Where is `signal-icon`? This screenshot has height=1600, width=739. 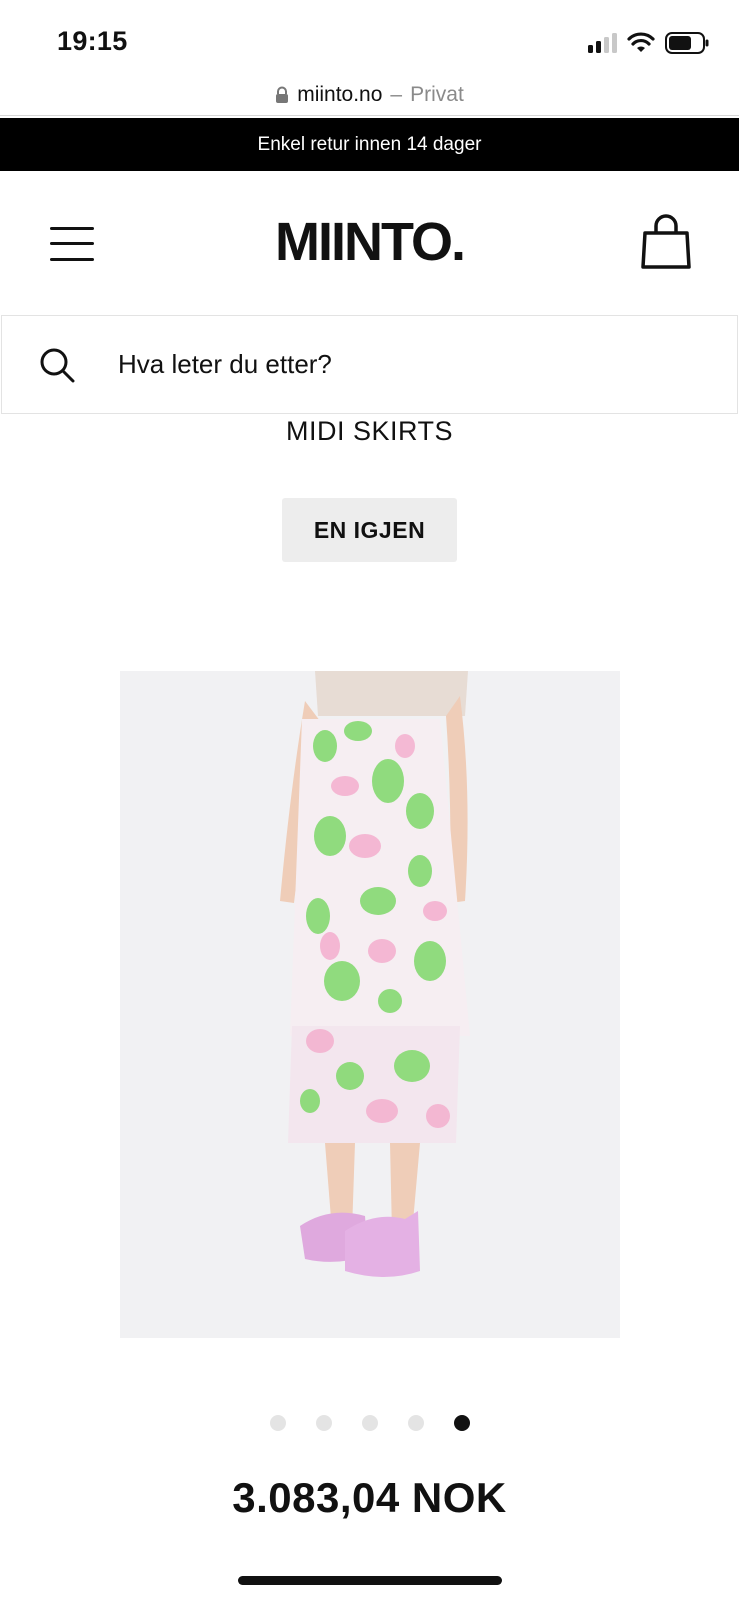 signal-icon is located at coordinates (602, 43).